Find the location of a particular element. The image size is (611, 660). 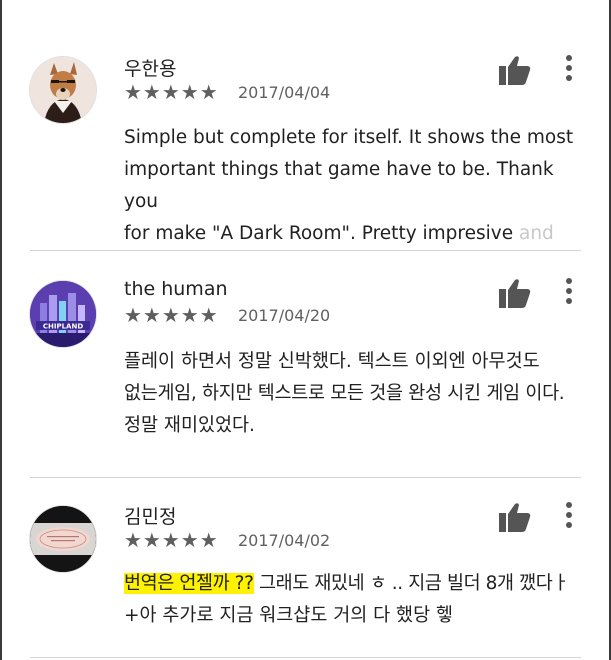

review-author: 김민정 is located at coordinates (150, 517).